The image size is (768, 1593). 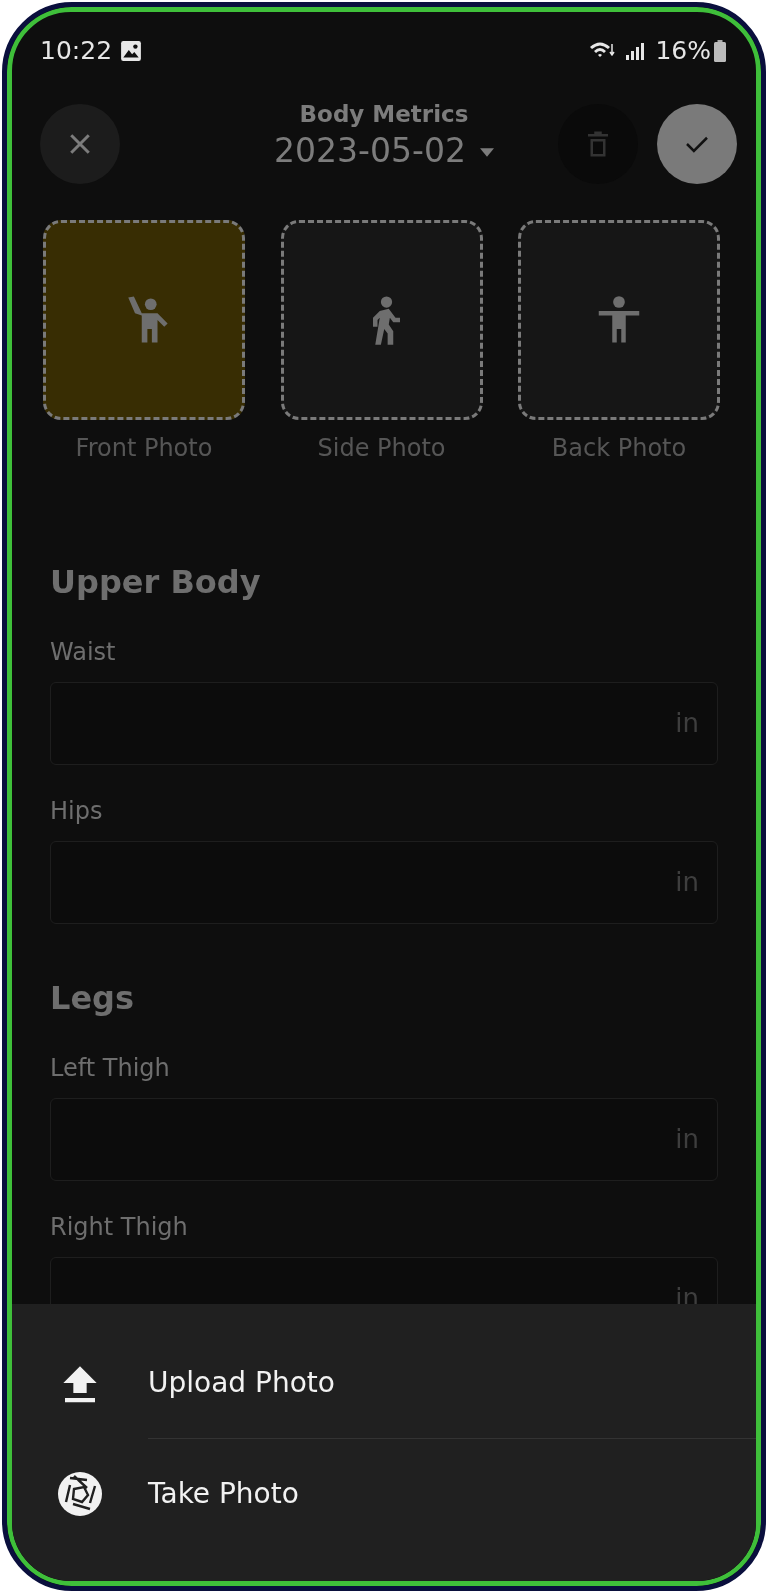 What do you see at coordinates (77, 811) in the screenshot?
I see `field-label: Hips` at bounding box center [77, 811].